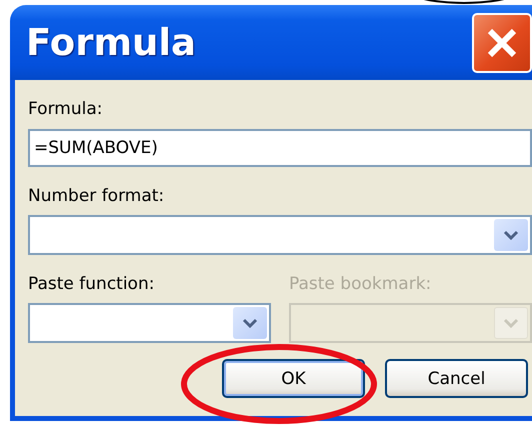 The width and height of the screenshot is (532, 426). Describe the element at coordinates (111, 42) in the screenshot. I see `window-title: Formula` at that location.